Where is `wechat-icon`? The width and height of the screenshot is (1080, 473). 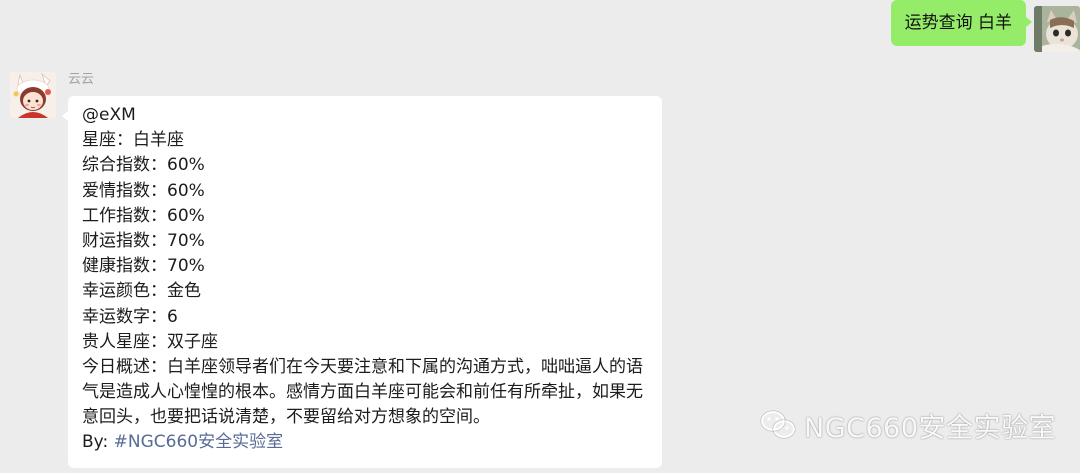
wechat-icon is located at coordinates (778, 424).